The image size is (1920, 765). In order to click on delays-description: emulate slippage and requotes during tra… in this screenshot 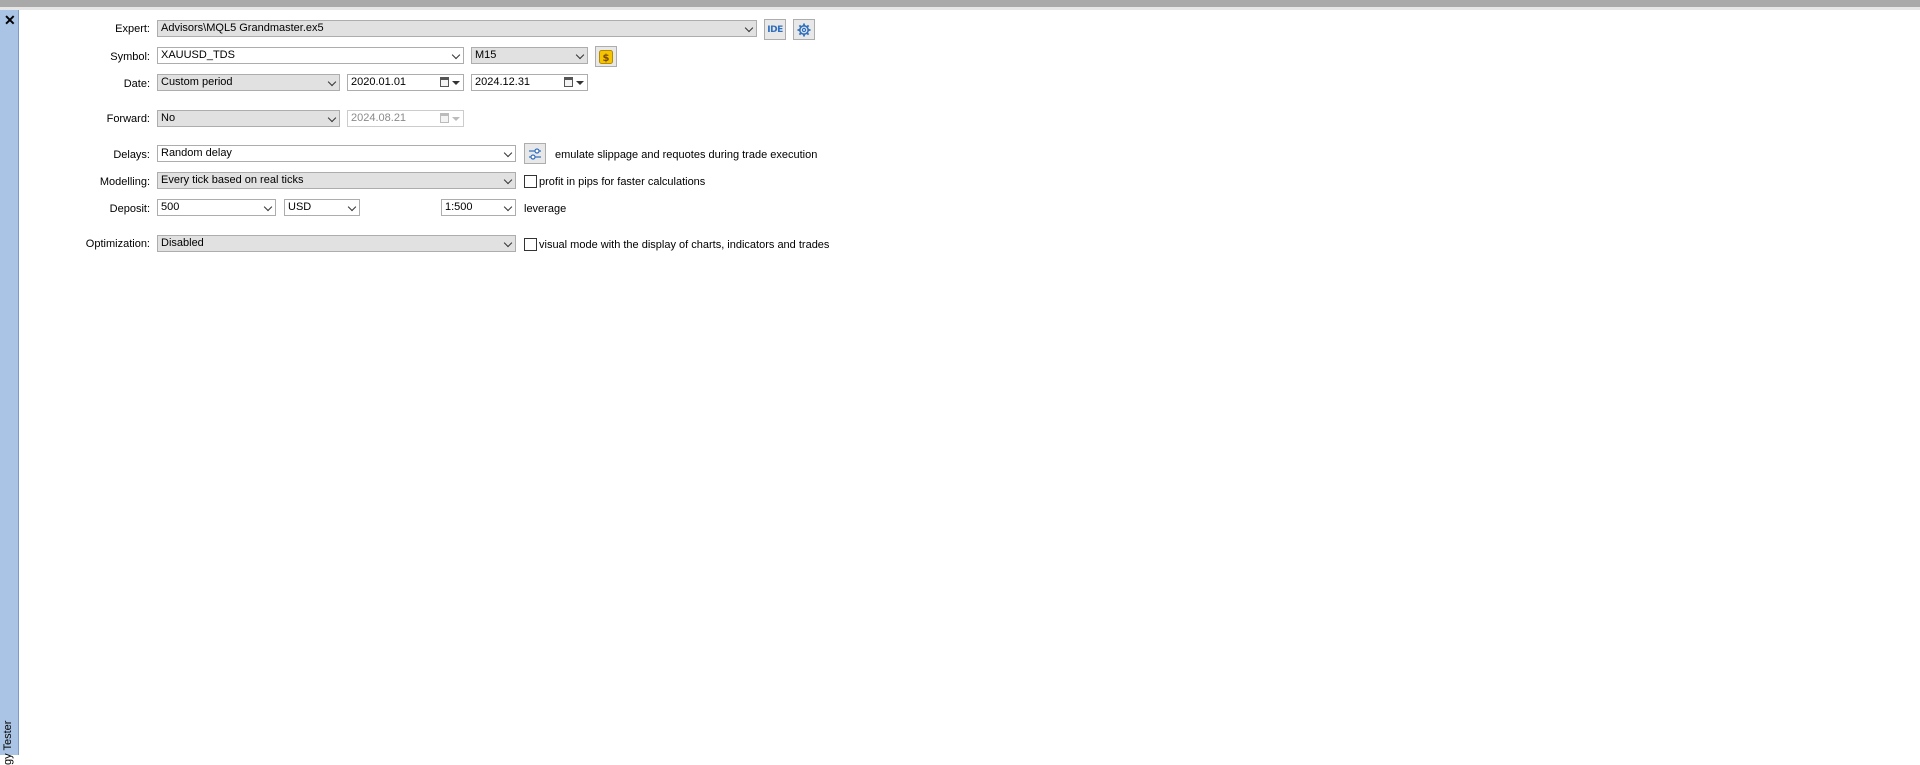, I will do `click(686, 155)`.